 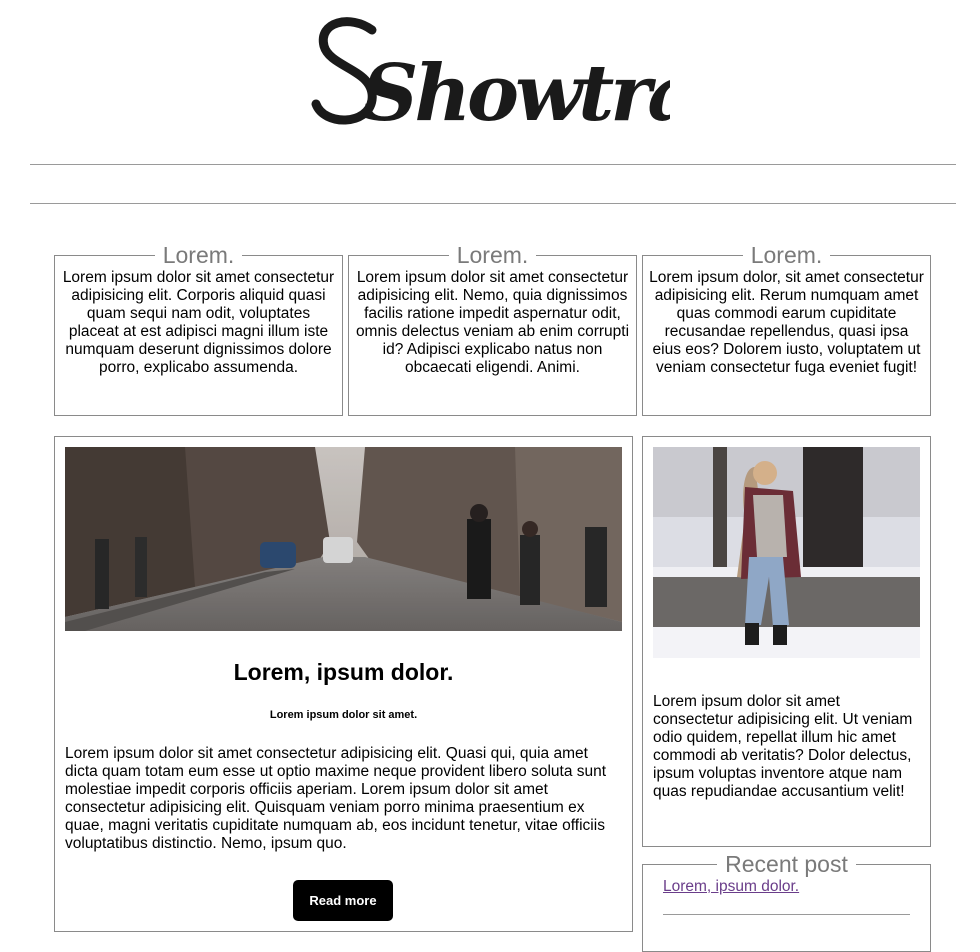 What do you see at coordinates (343, 672) in the screenshot?
I see `post-title: Lorem, ipsum dolor.` at bounding box center [343, 672].